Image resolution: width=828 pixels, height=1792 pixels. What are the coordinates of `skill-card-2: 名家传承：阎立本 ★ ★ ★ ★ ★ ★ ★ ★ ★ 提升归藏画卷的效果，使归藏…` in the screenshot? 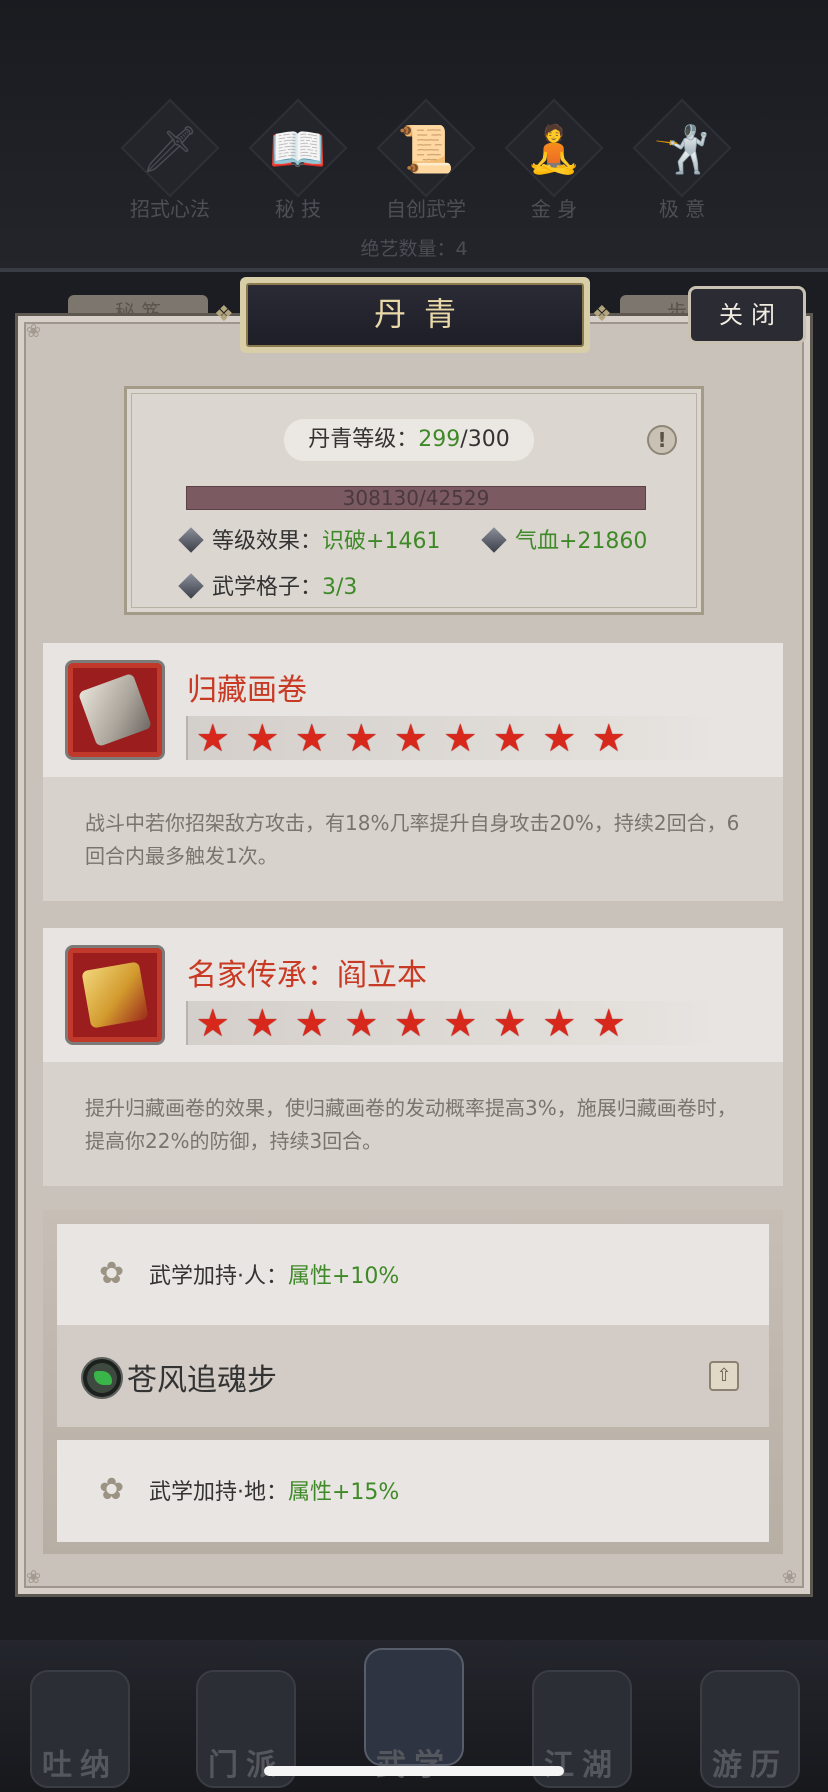 It's located at (413, 1057).